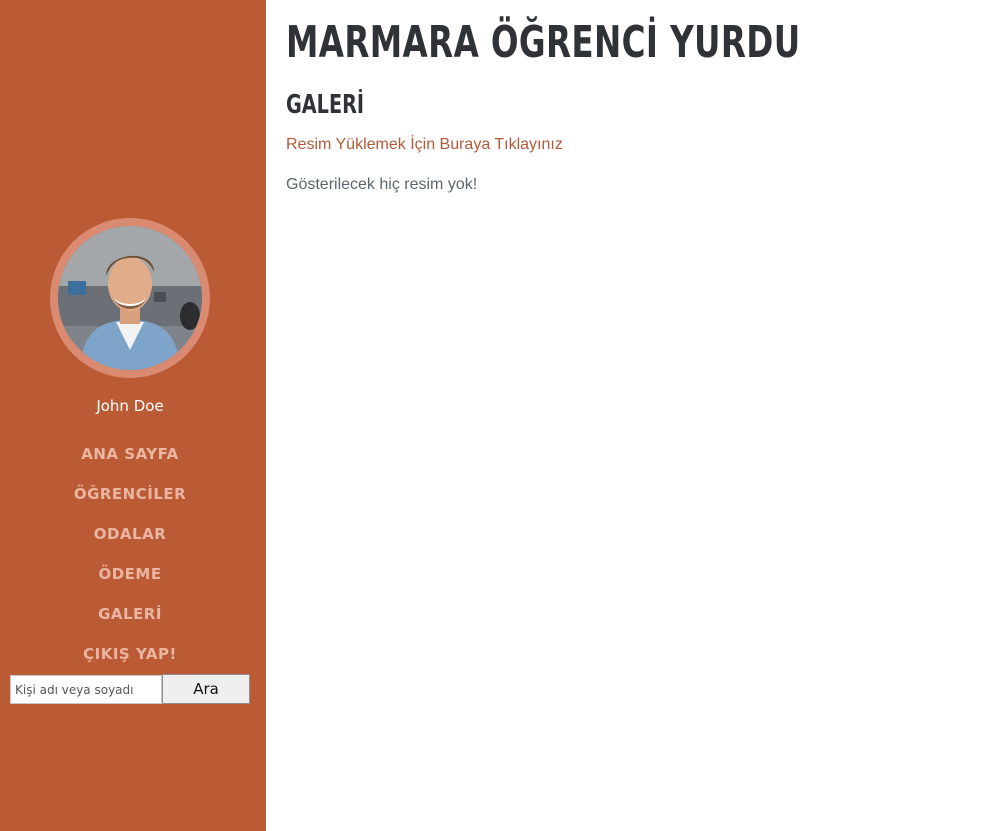  I want to click on nav-item-ana-sayfa: ANA SAYFA, so click(130, 454).